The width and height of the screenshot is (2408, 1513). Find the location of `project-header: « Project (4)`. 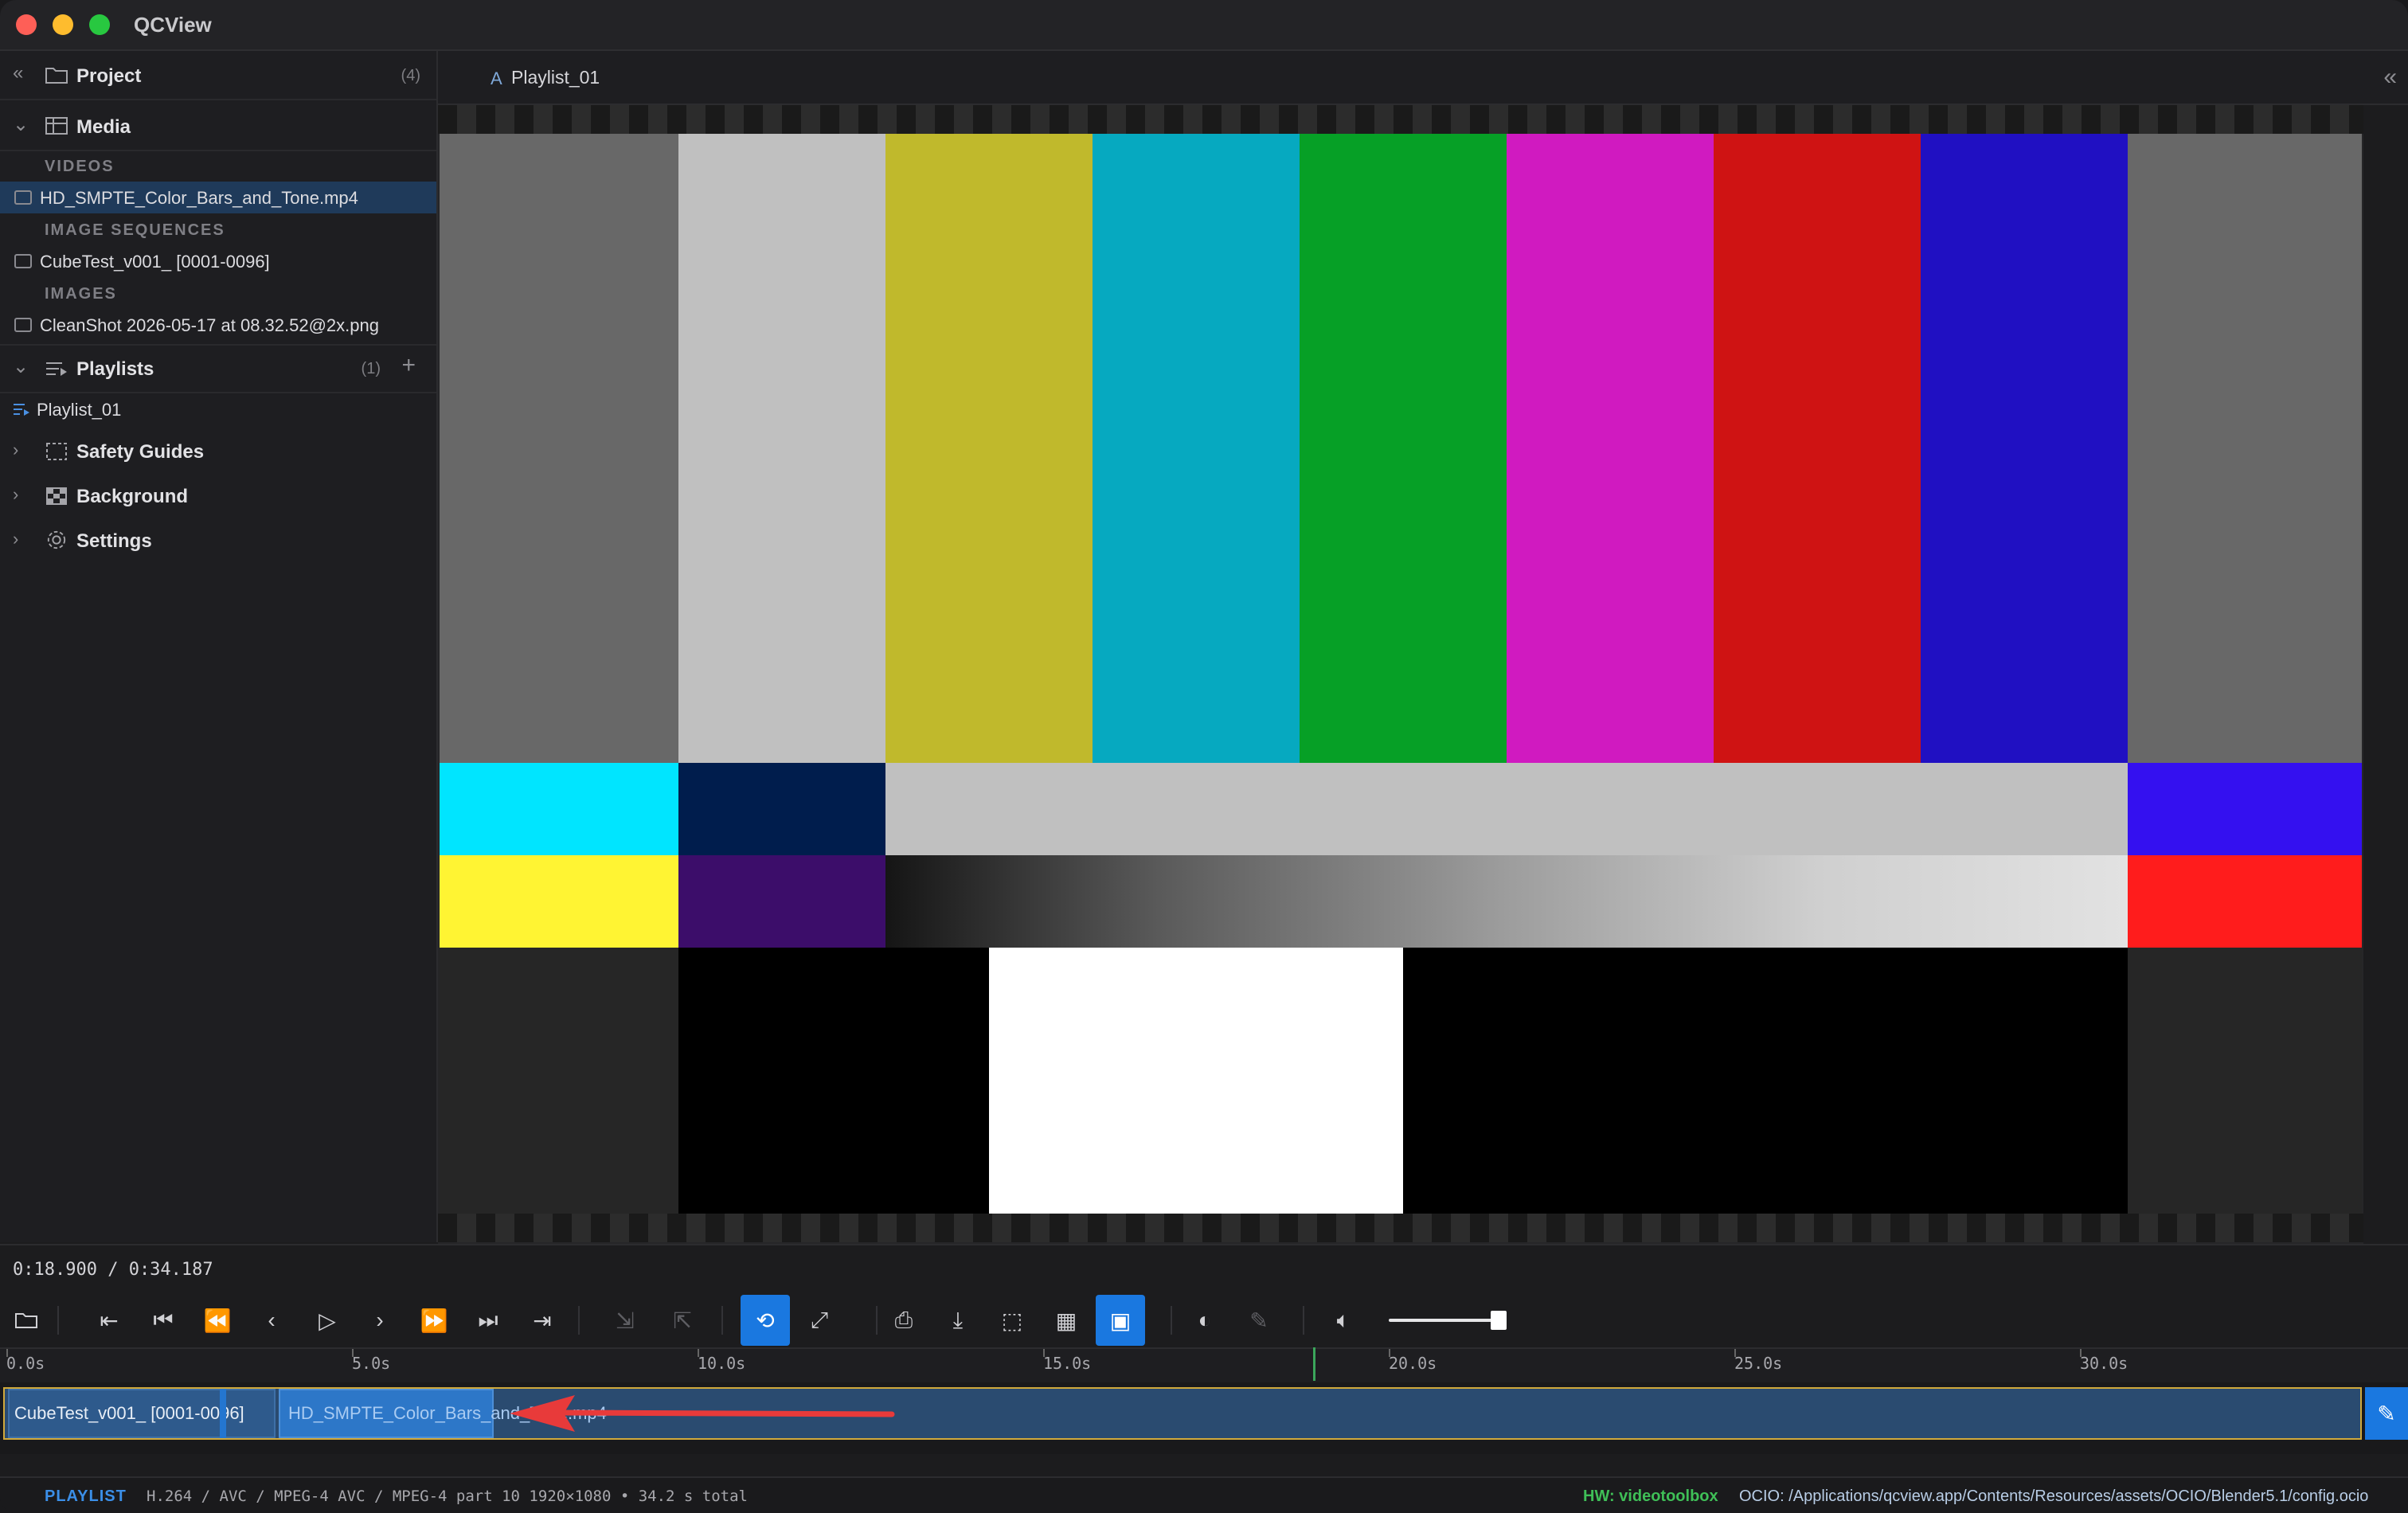

project-header: « Project (4) is located at coordinates (218, 75).